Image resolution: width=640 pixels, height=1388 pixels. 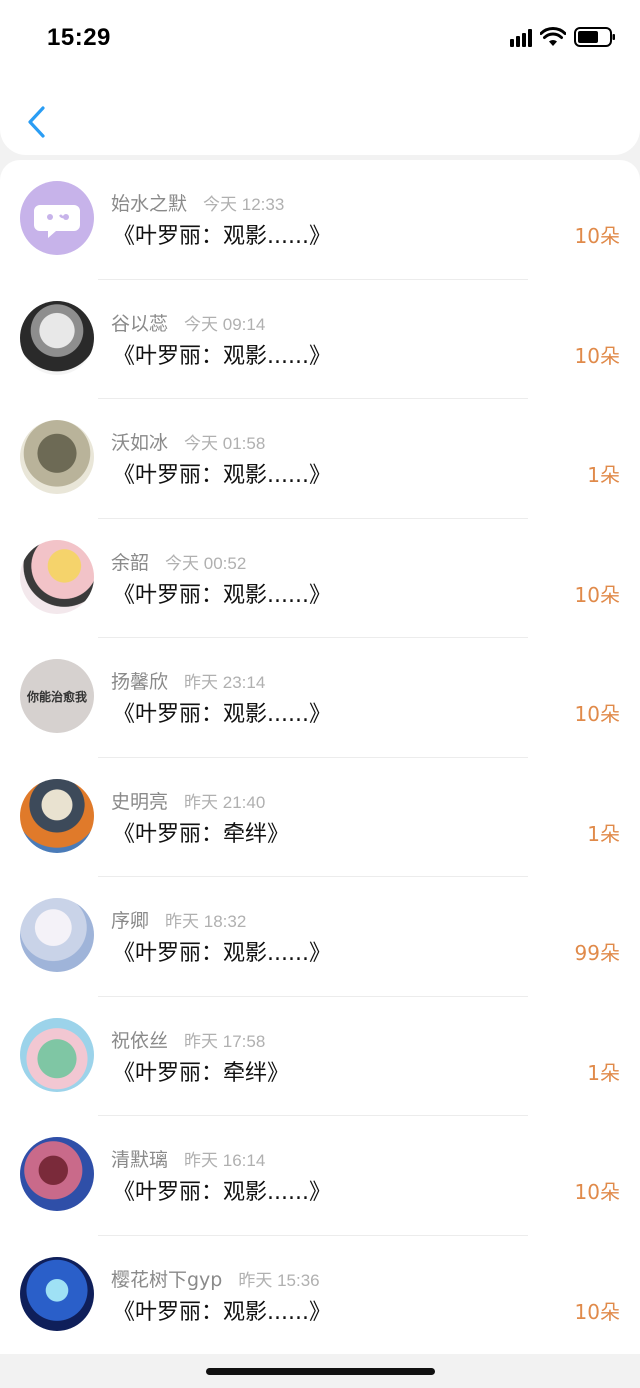 I want to click on avatar: 你能治愈我, so click(x=57, y=696).